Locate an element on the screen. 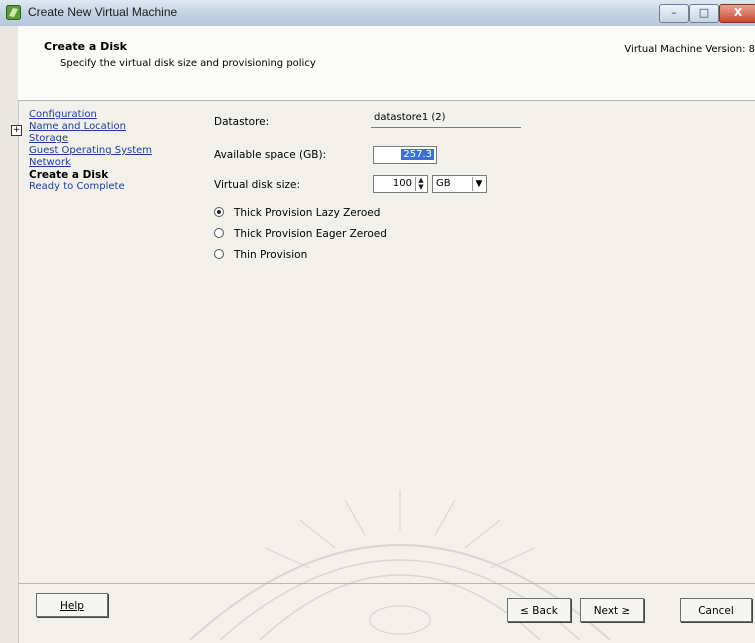 The width and height of the screenshot is (755, 643). available-space-value: 257.3 is located at coordinates (417, 154).